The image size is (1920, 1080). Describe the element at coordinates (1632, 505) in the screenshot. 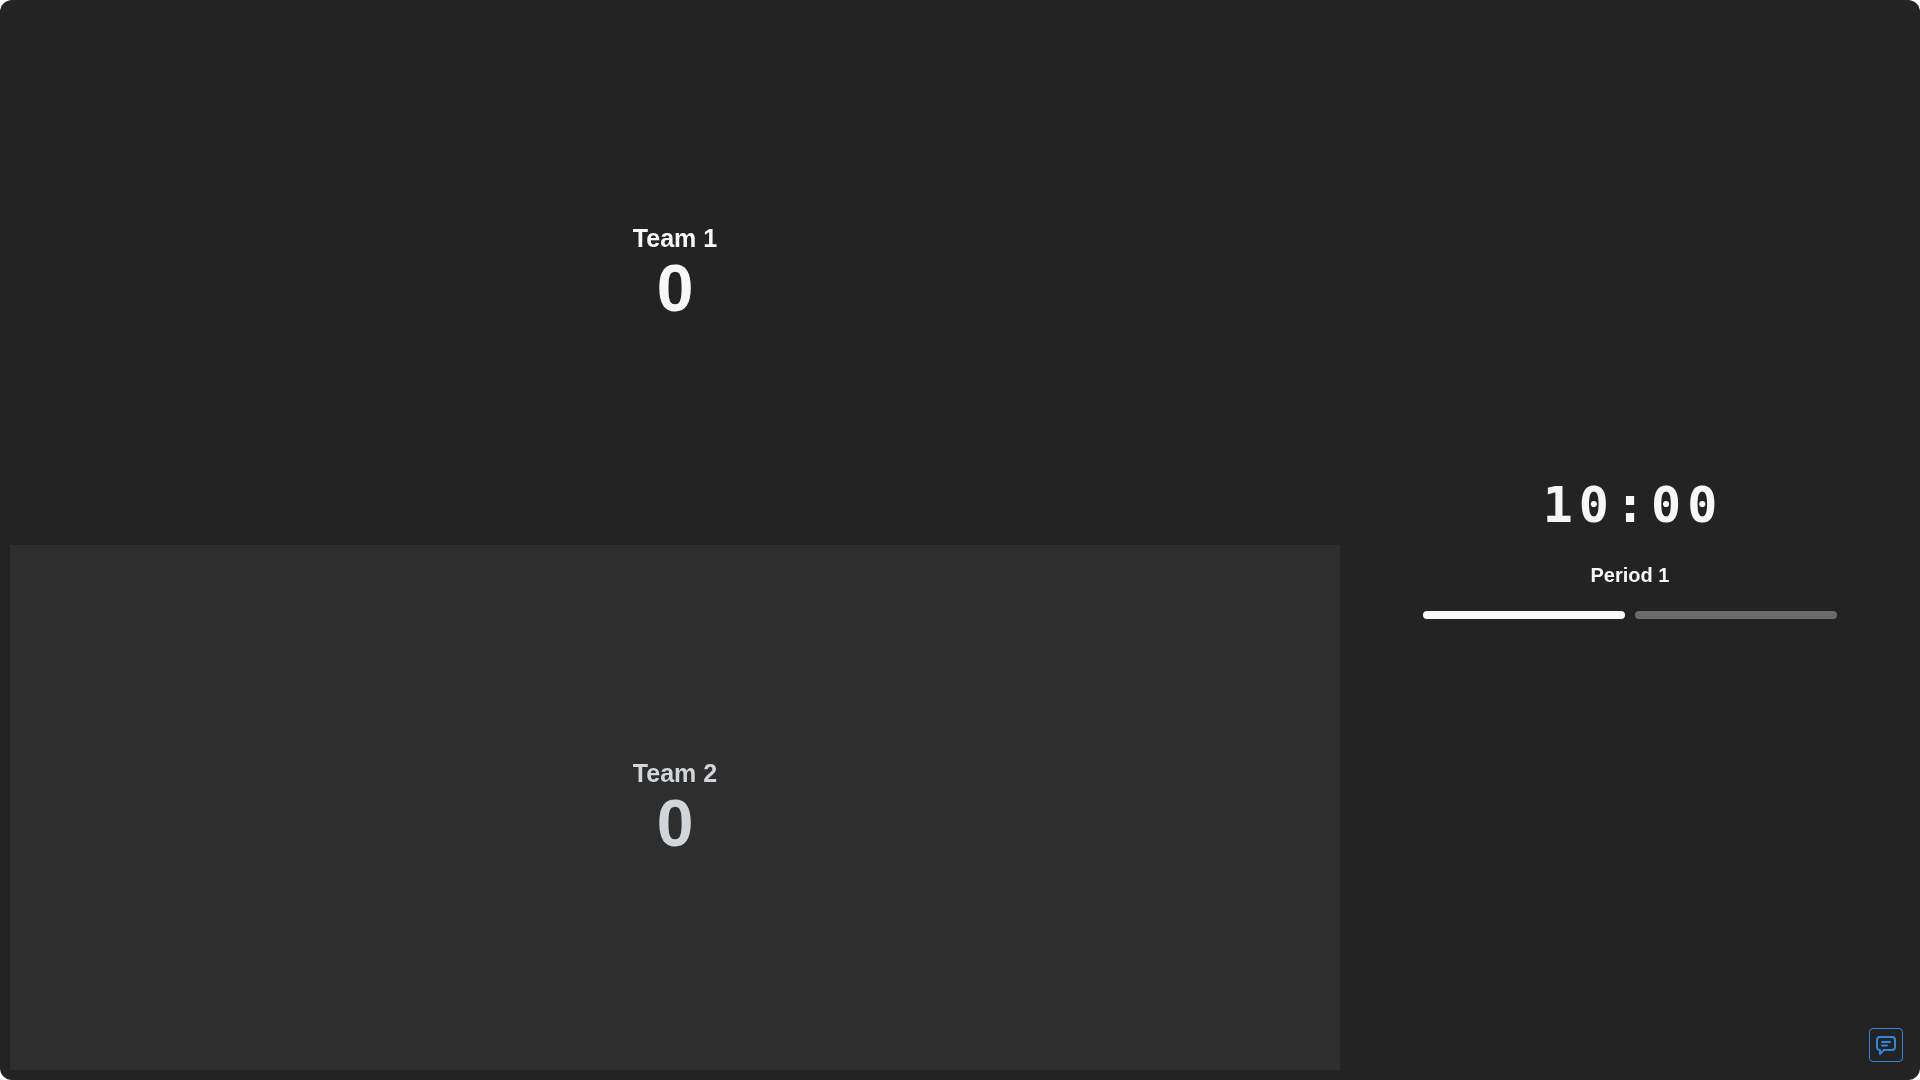

I see `clock-time: 10:00` at that location.